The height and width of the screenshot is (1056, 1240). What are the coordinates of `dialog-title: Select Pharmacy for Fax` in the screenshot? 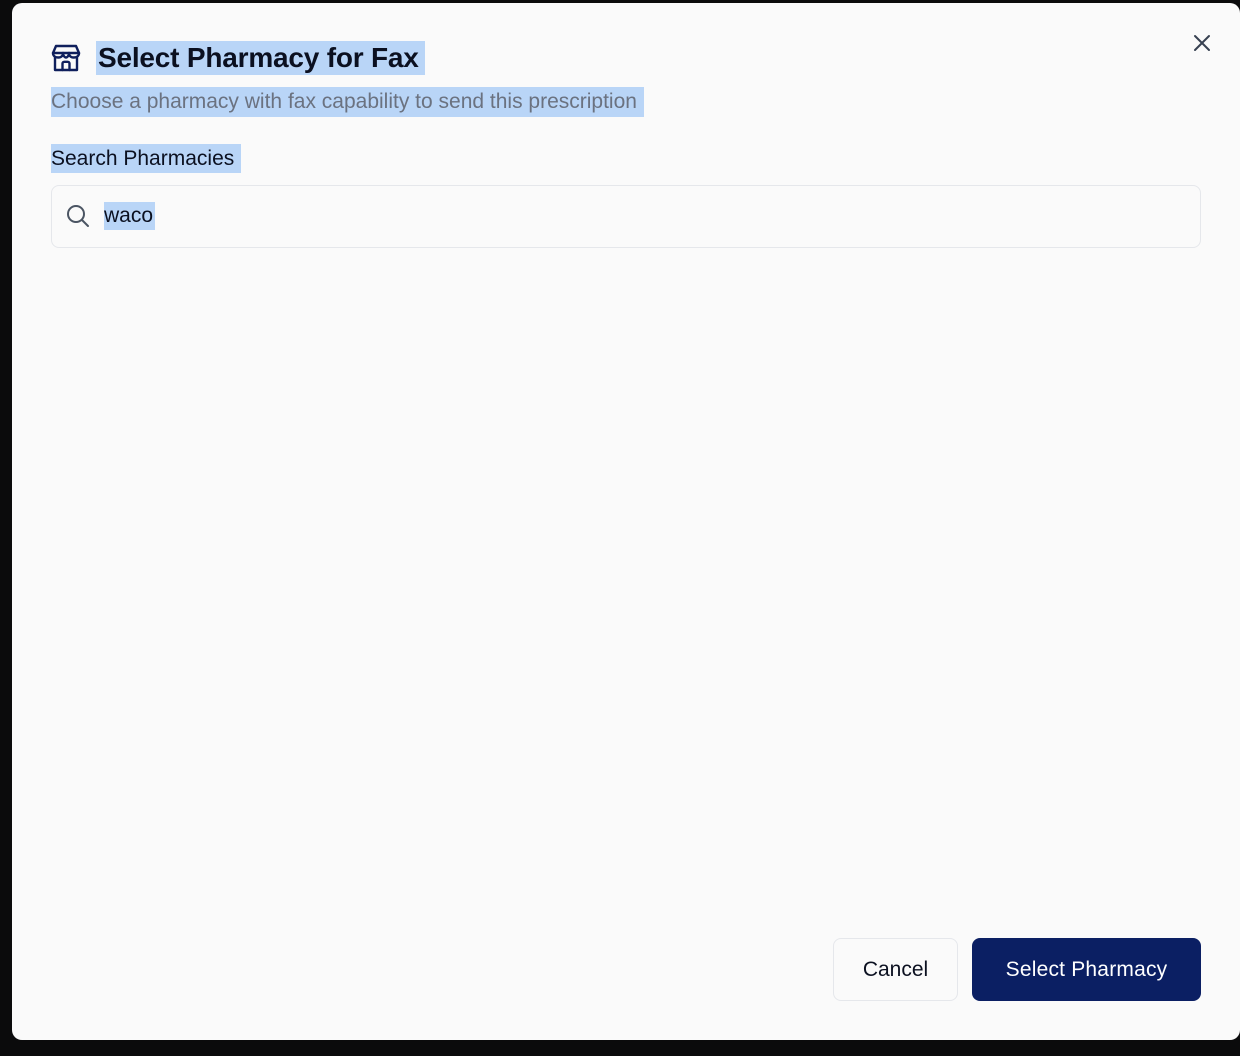 It's located at (260, 58).